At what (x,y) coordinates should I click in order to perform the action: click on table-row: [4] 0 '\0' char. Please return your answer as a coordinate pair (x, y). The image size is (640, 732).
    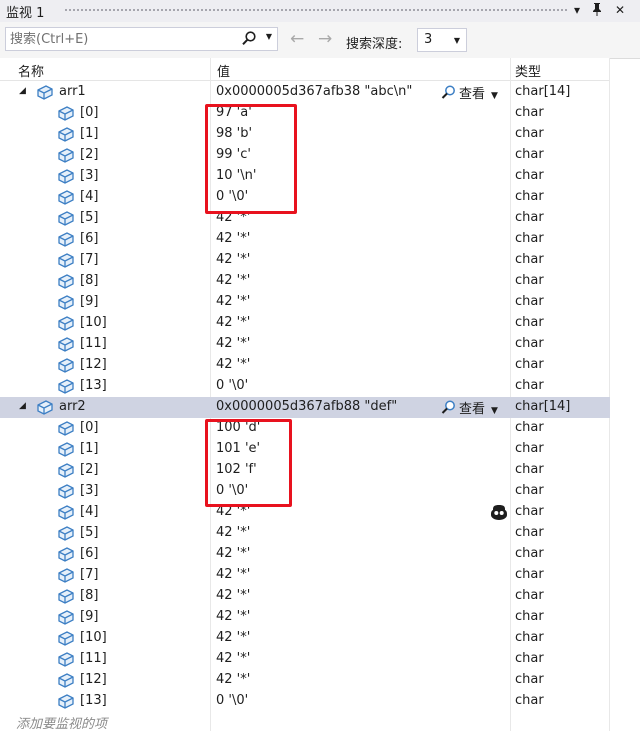
    Looking at the image, I should click on (305, 197).